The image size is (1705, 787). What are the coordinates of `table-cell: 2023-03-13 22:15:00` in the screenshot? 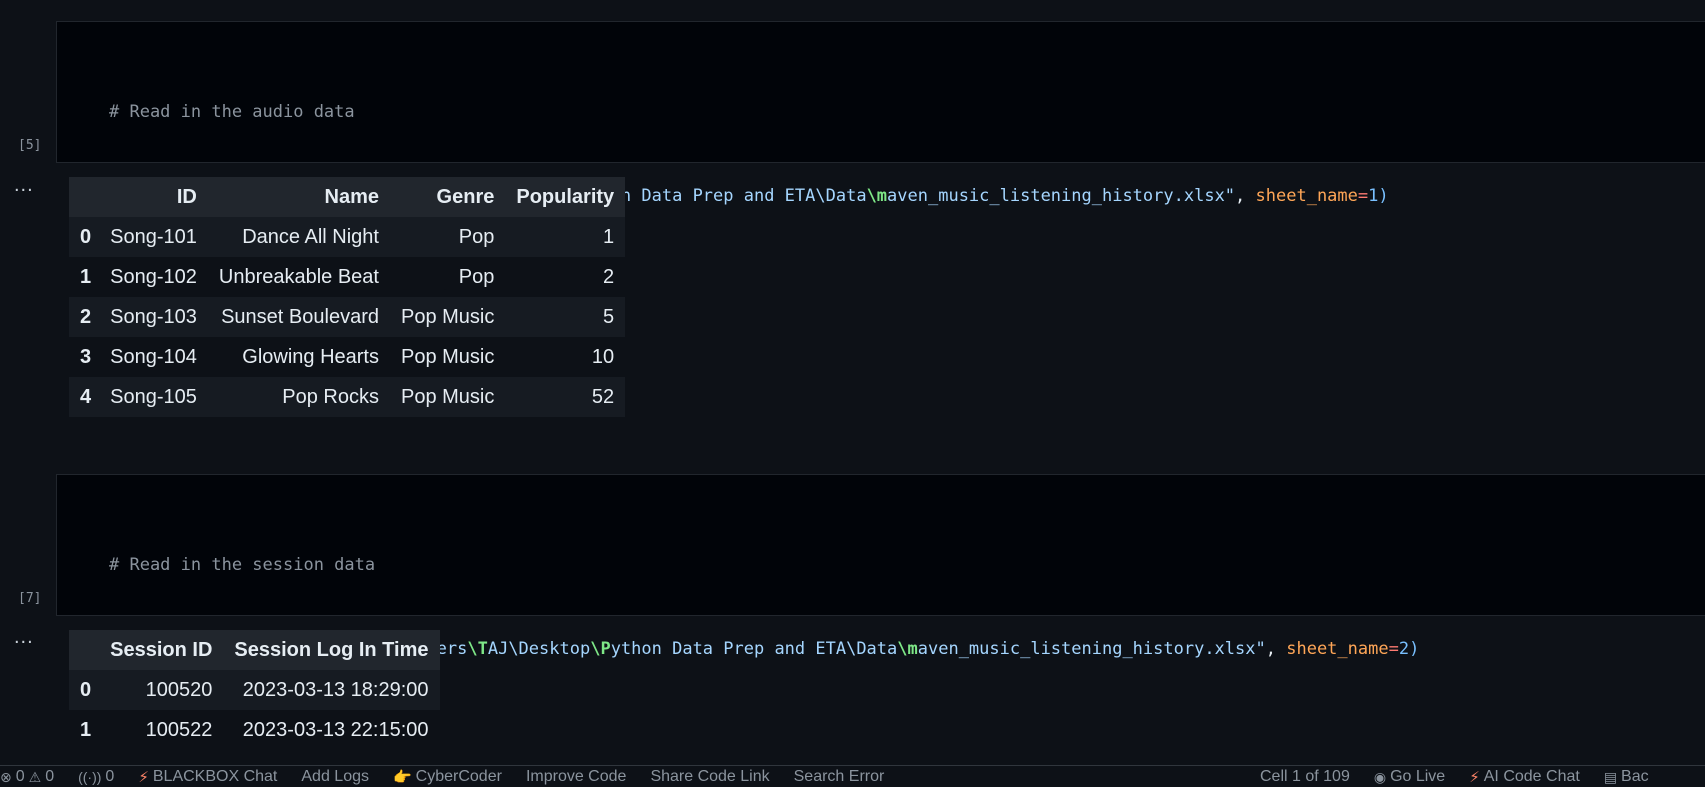 It's located at (335, 729).